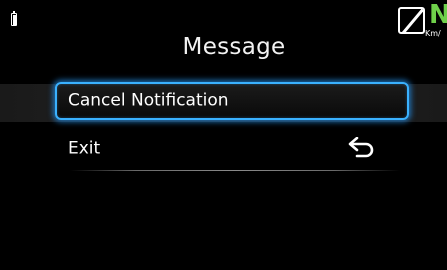  Describe the element at coordinates (438, 15) in the screenshot. I see `gear-indicator: N` at that location.